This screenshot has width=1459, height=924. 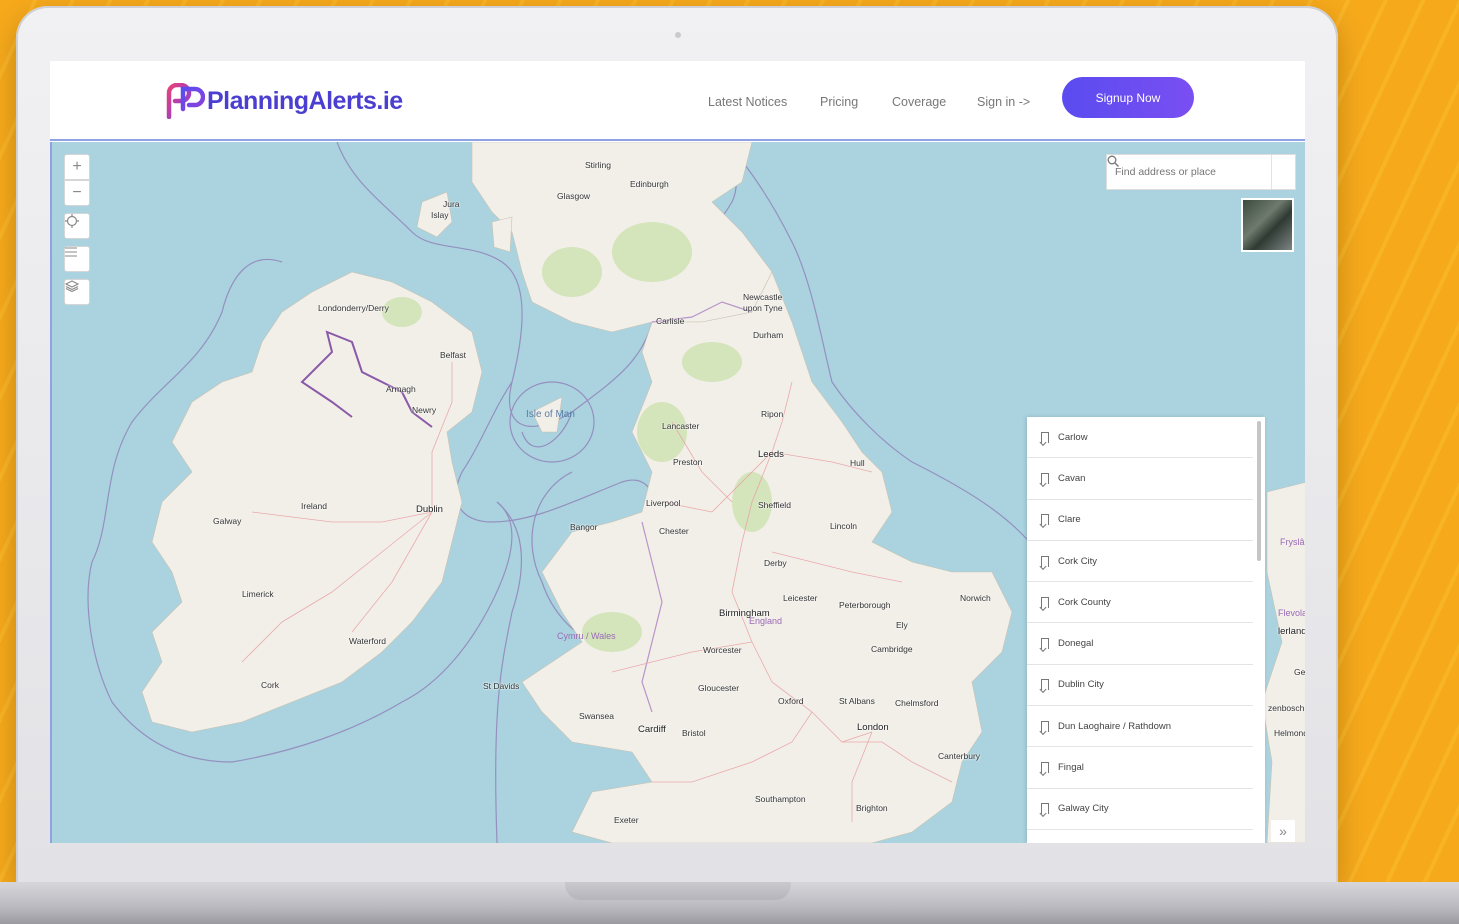 I want to click on list-item: Clare, so click(x=1140, y=520).